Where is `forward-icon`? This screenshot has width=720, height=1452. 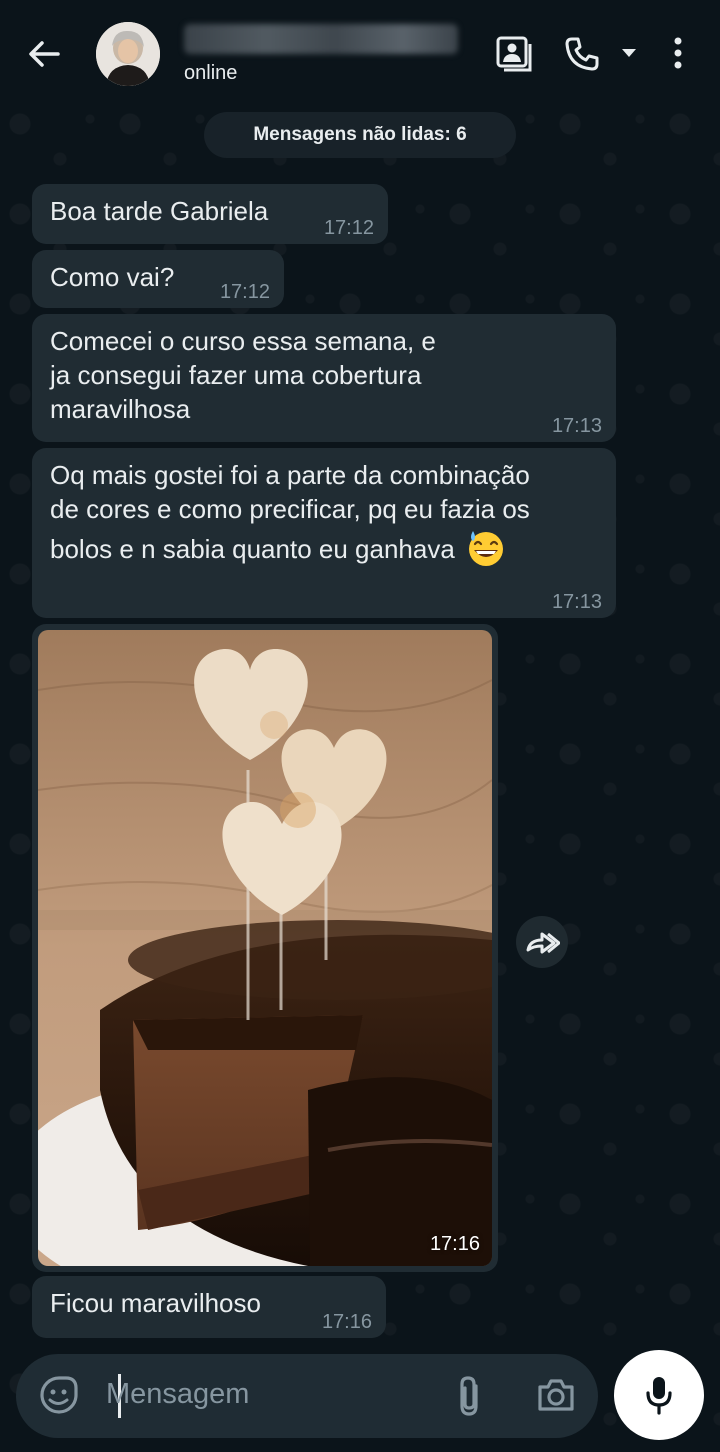
forward-icon is located at coordinates (543, 943).